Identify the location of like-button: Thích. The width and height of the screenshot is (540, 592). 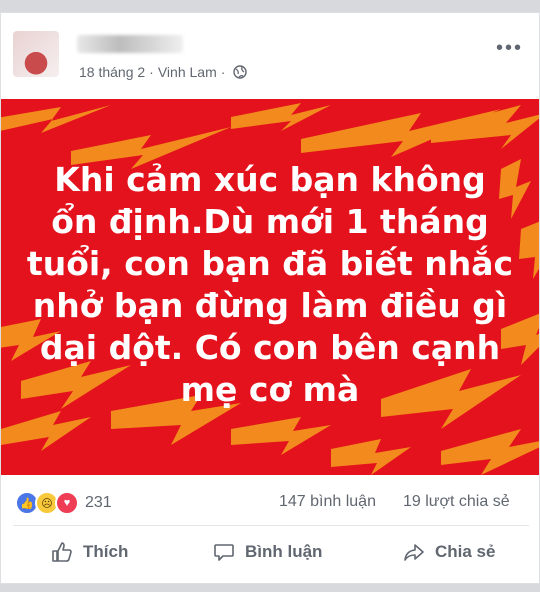
(89, 552).